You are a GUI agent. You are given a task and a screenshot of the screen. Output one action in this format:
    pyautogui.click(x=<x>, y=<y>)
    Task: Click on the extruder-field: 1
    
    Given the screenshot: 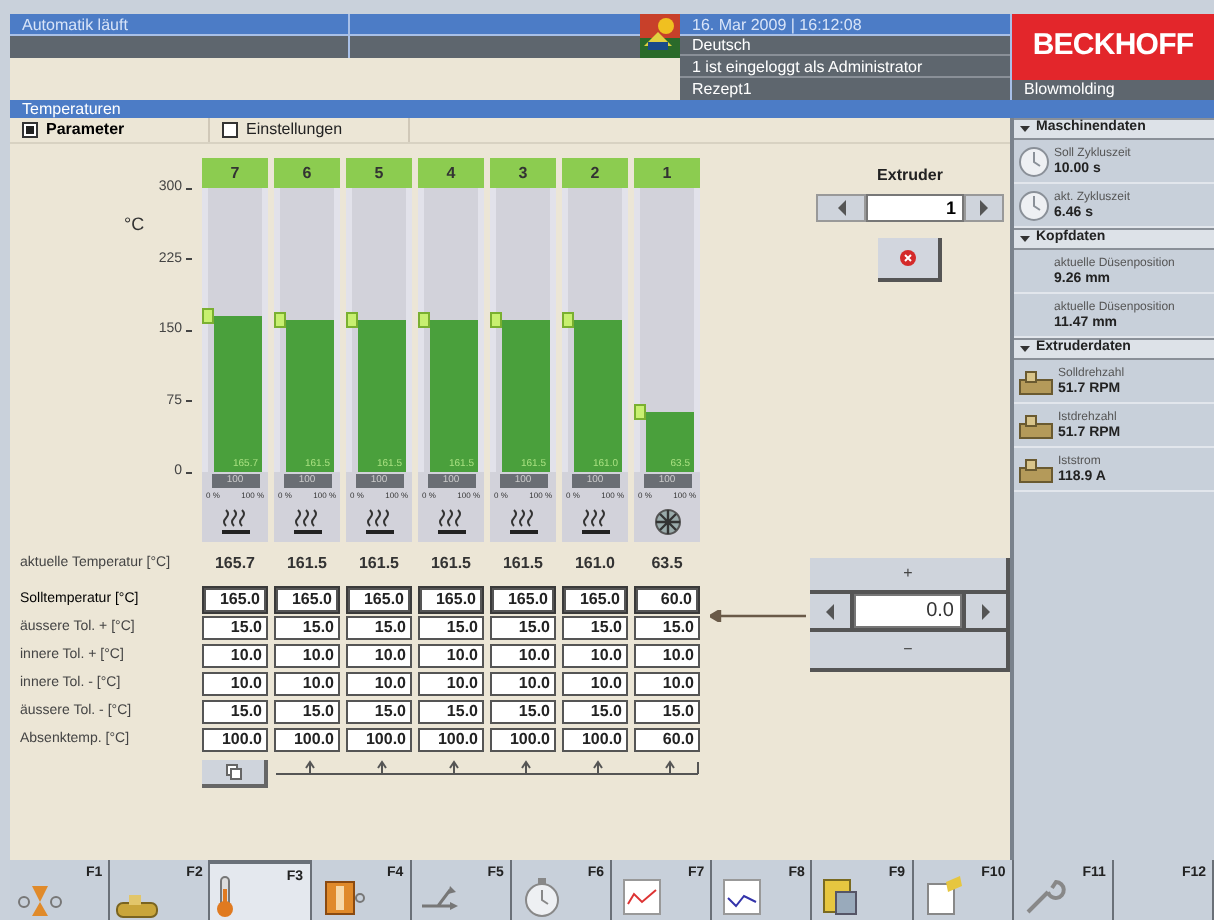 What is the action you would take?
    pyautogui.click(x=915, y=208)
    